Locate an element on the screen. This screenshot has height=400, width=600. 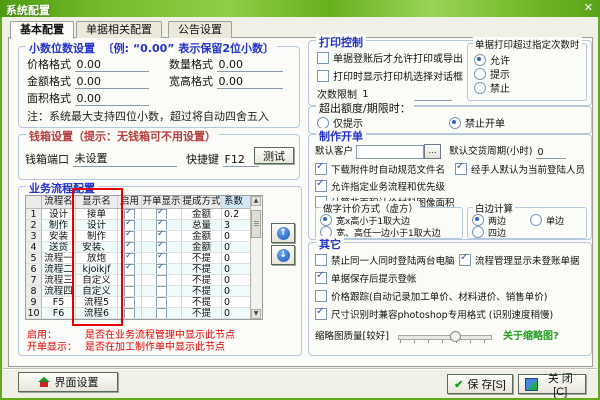
cell-process-name: 流程四 is located at coordinates (59, 291).